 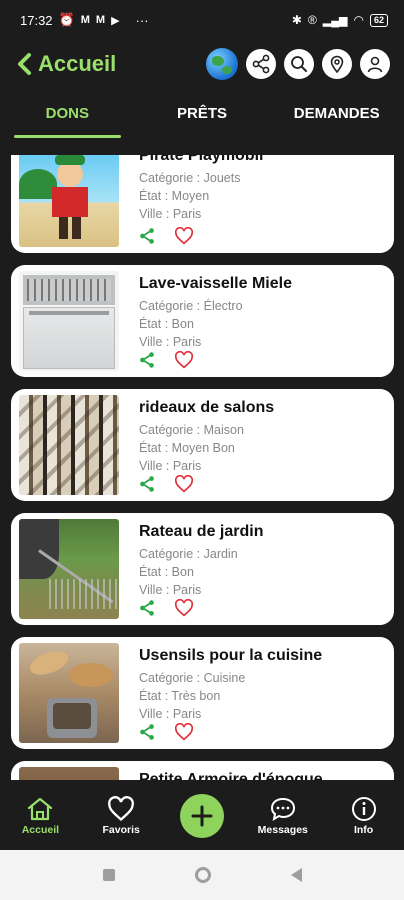 I want to click on item-category: Catégorie : Jardin, so click(x=188, y=554).